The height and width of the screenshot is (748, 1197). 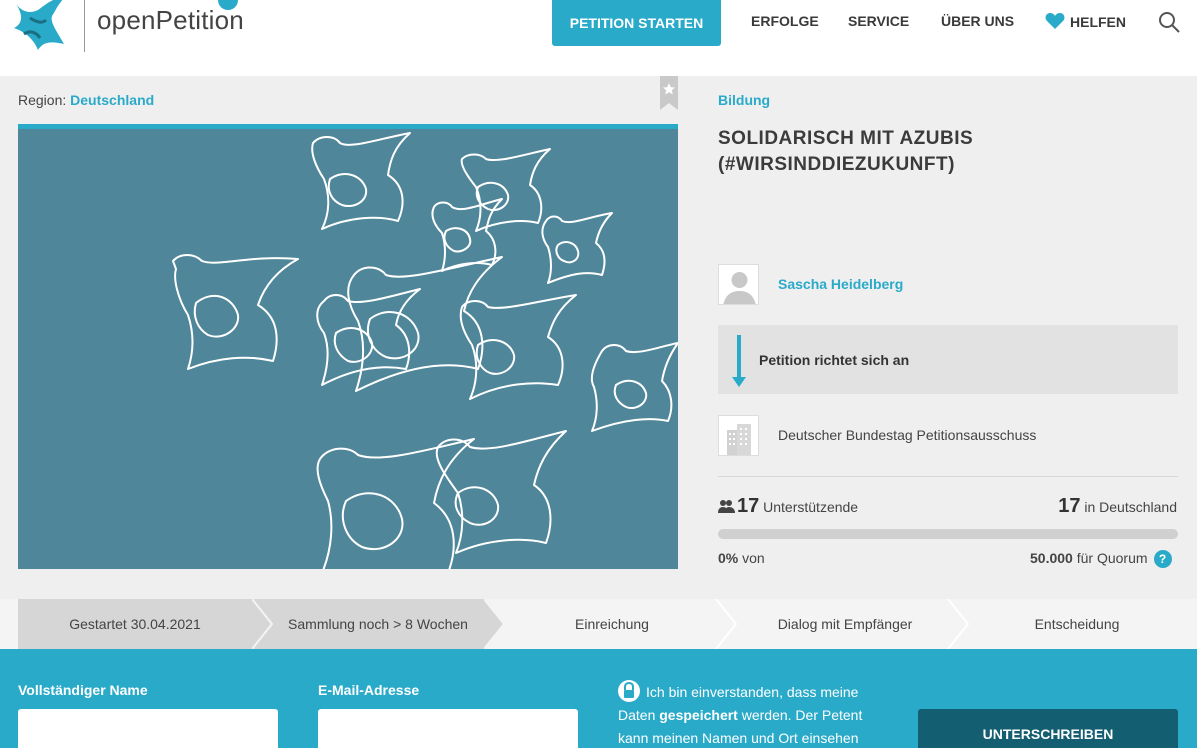 I want to click on logo-text: openPetition, so click(x=170, y=20).